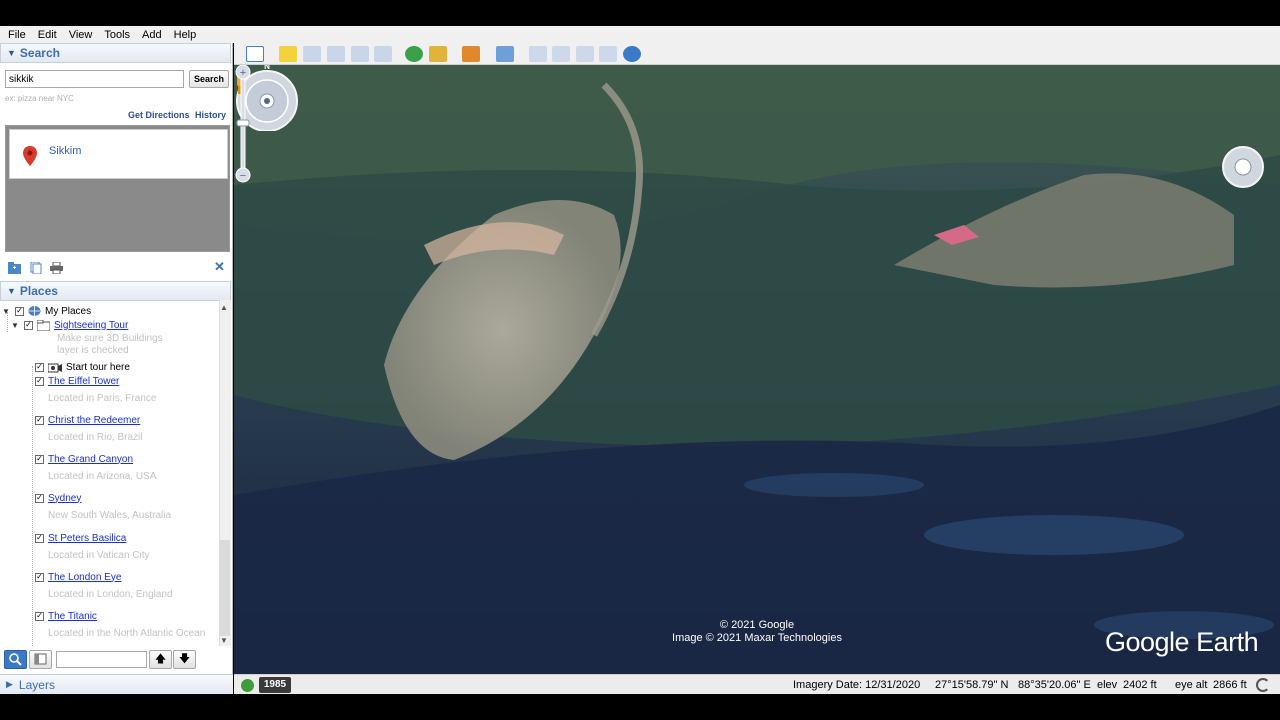  Describe the element at coordinates (72, 616) in the screenshot. I see `place-link: The Titanic` at that location.